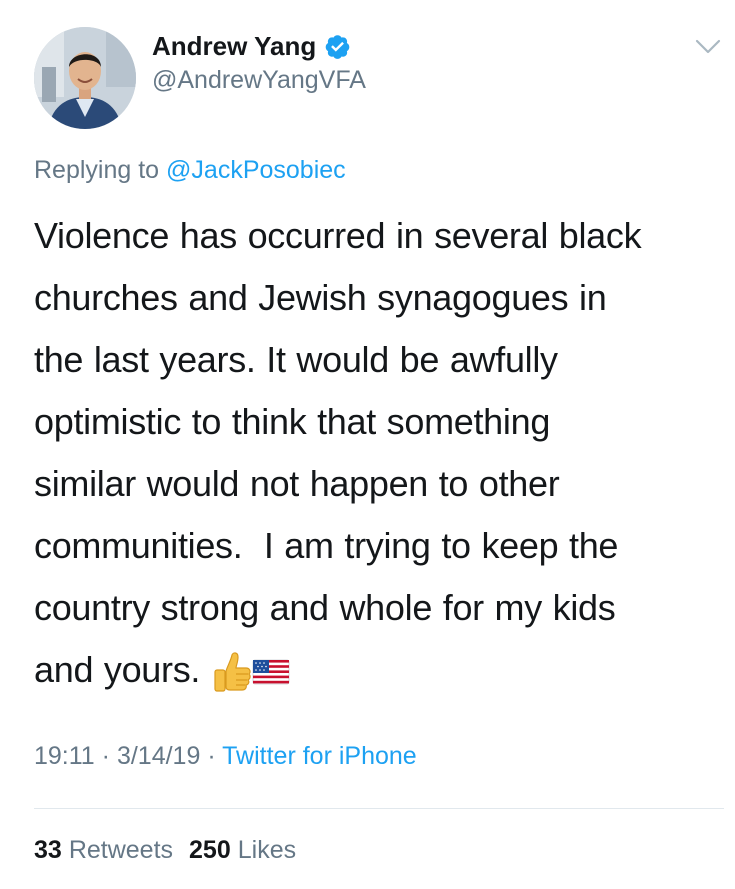 This screenshot has width=735, height=889. I want to click on replying-to: Replying to @JackPosobiec, so click(190, 170).